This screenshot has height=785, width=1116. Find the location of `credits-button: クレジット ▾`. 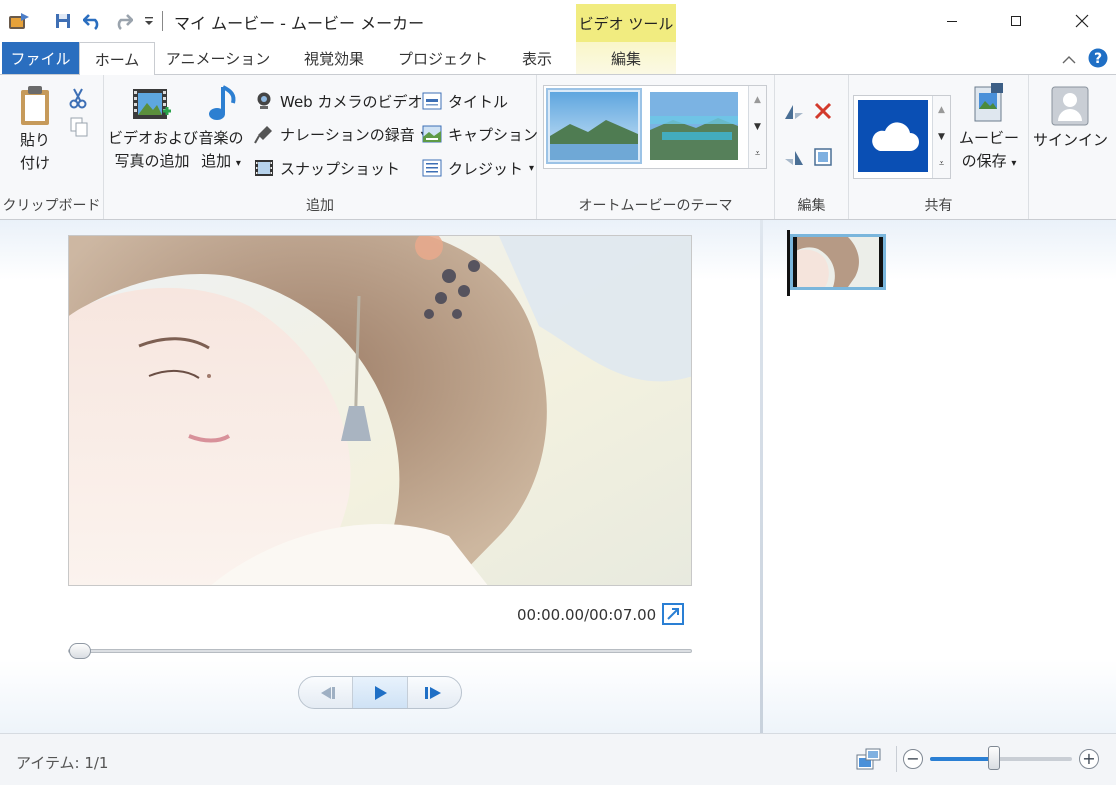

credits-button: クレジット ▾ is located at coordinates (478, 168).